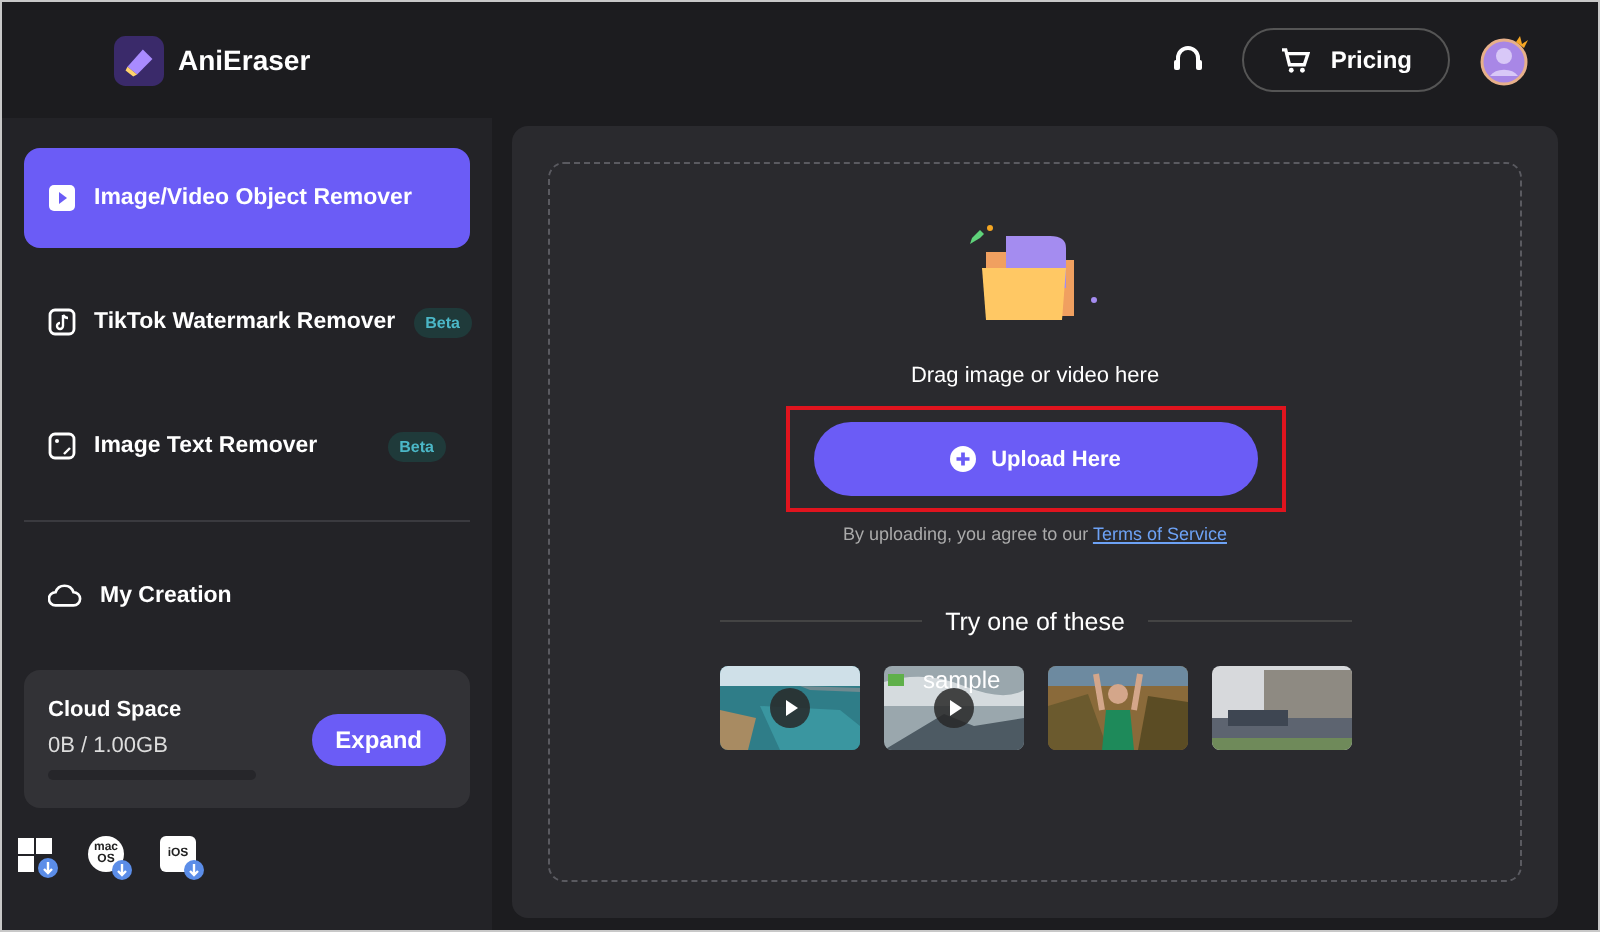 The height and width of the screenshot is (932, 1600). Describe the element at coordinates (109, 746) in the screenshot. I see `cloud-usage: 0B / 1.00GB` at that location.